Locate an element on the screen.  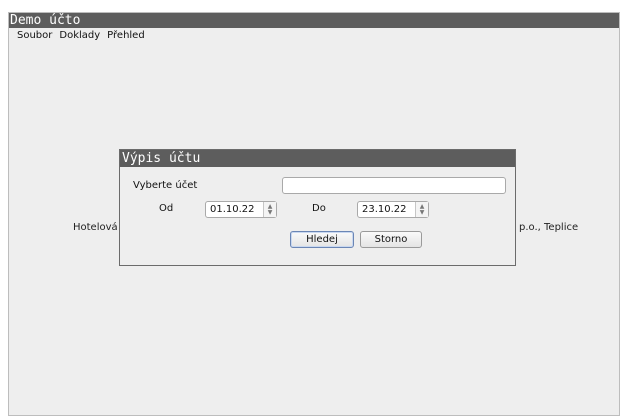
to-date-arrows: ▲ ▼ is located at coordinates (421, 209).